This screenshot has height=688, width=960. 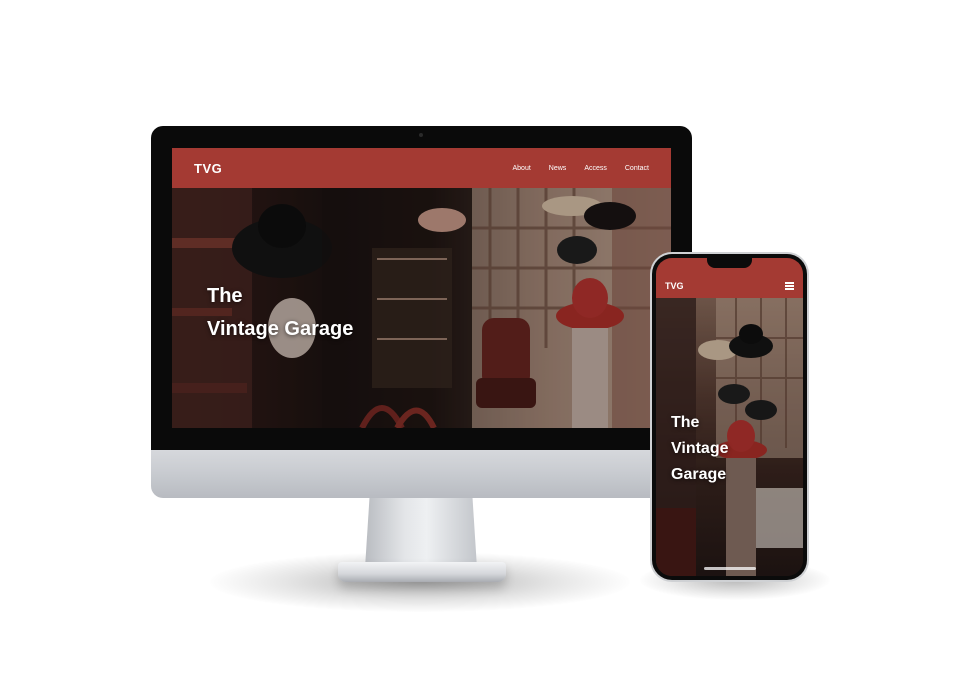 I want to click on phone-notch, so click(x=729, y=263).